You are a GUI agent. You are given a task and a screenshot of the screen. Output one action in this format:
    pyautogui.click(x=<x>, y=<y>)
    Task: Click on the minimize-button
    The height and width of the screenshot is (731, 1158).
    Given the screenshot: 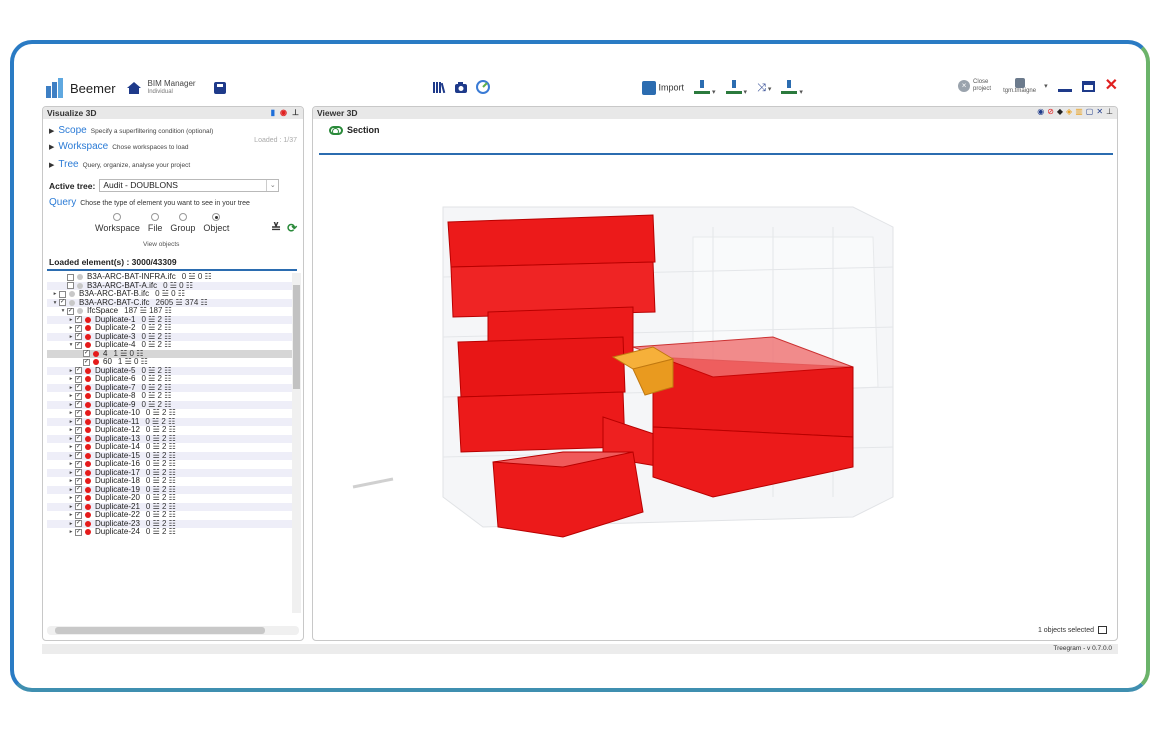 What is the action you would take?
    pyautogui.click(x=1064, y=90)
    